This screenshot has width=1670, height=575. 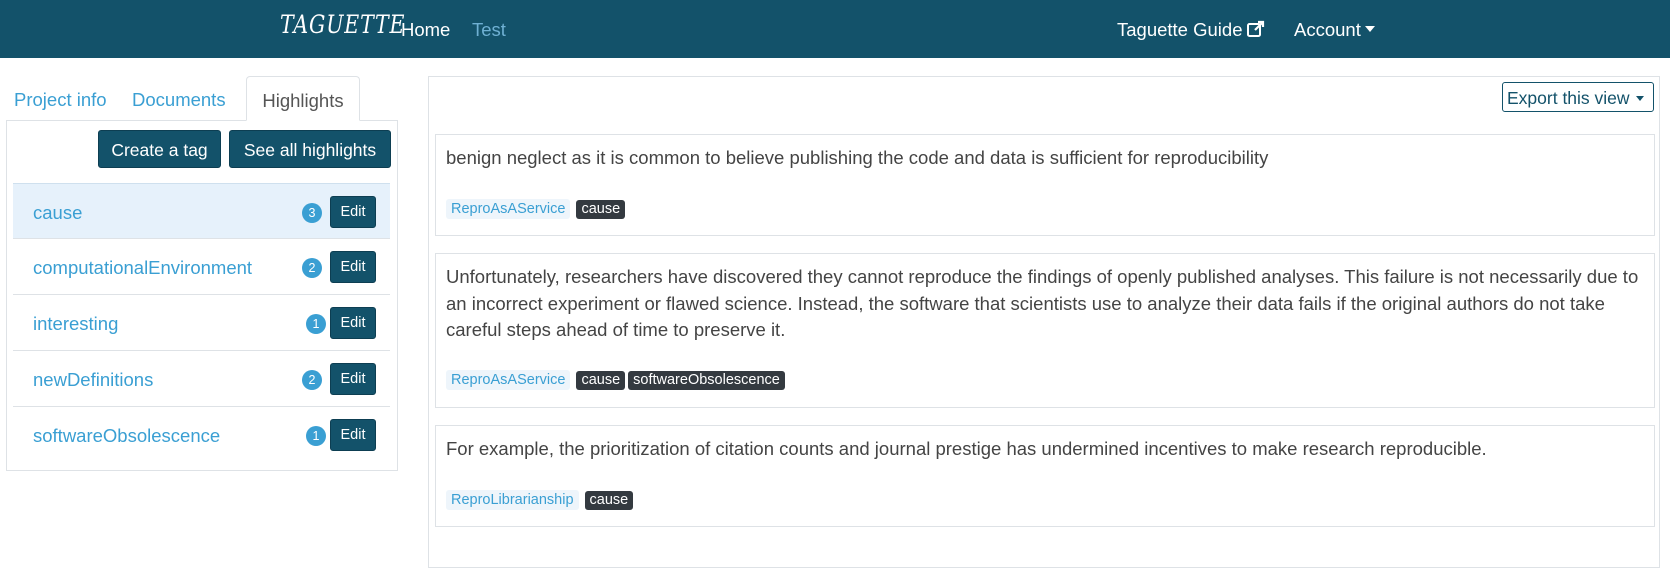 I want to click on highlight-tags: ReproLibrarianship cause, so click(x=541, y=500).